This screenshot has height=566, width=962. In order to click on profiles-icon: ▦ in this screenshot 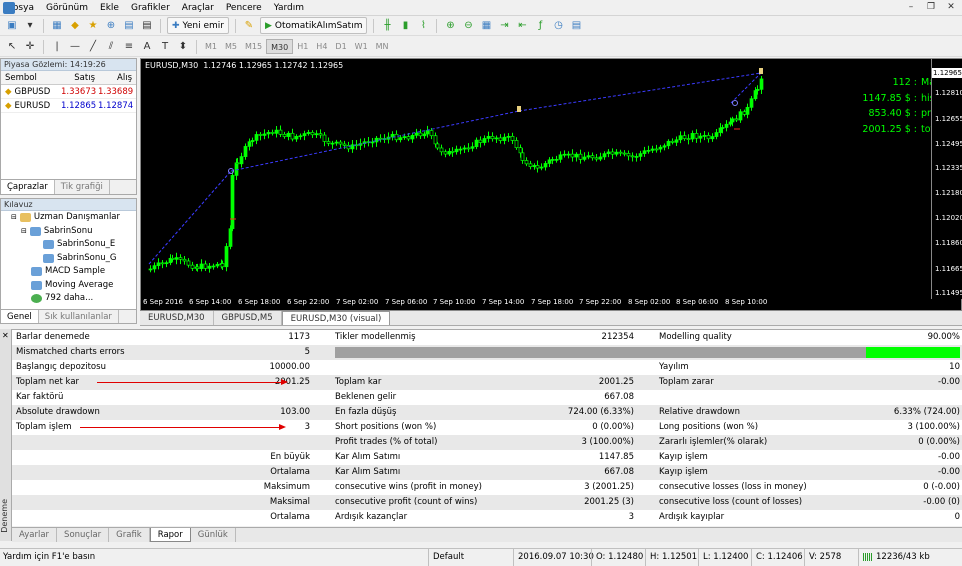, I will do `click(57, 26)`.